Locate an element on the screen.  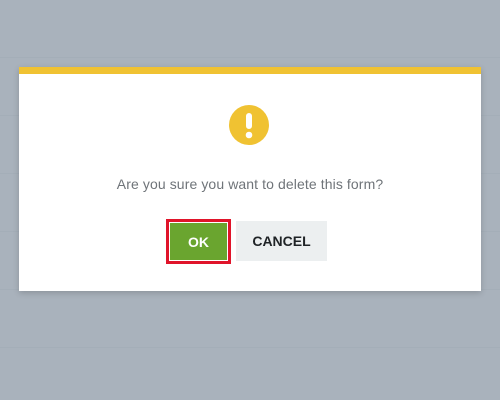
ok-button: OK is located at coordinates (198, 241).